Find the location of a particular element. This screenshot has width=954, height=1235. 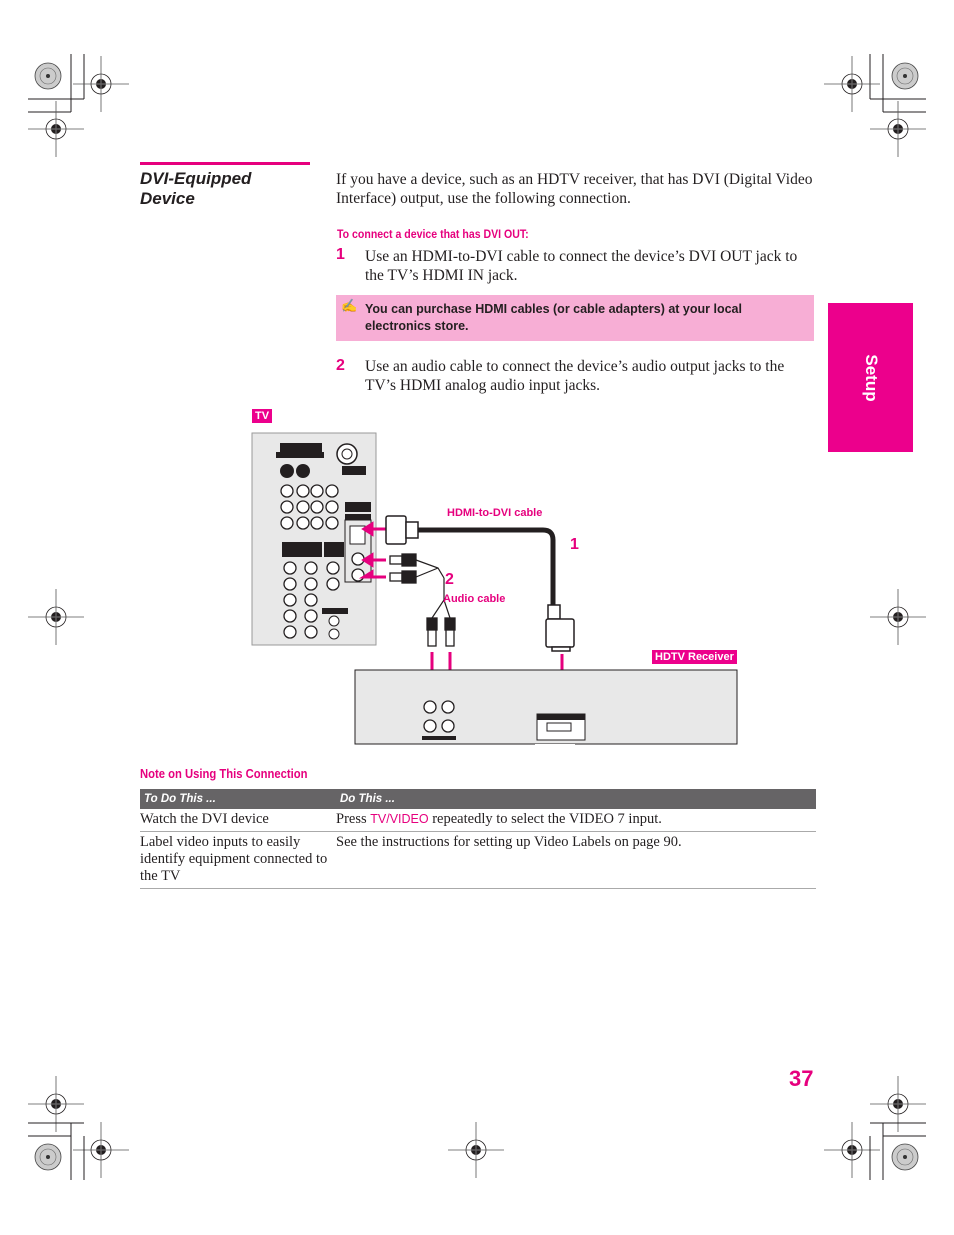

control-s-in-jack is located at coordinates (334, 621).